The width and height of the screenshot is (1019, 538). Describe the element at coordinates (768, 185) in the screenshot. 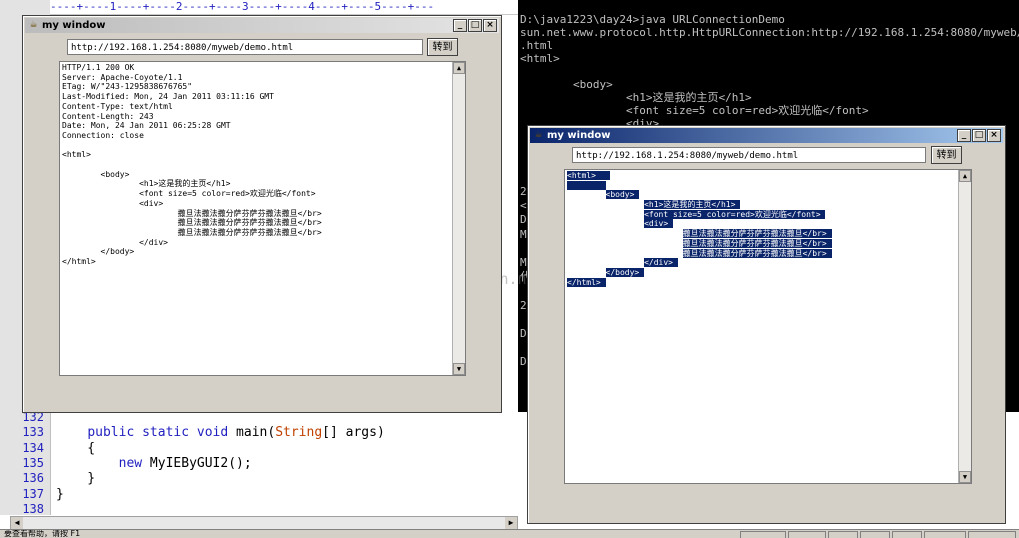

I see `selected-line` at that location.